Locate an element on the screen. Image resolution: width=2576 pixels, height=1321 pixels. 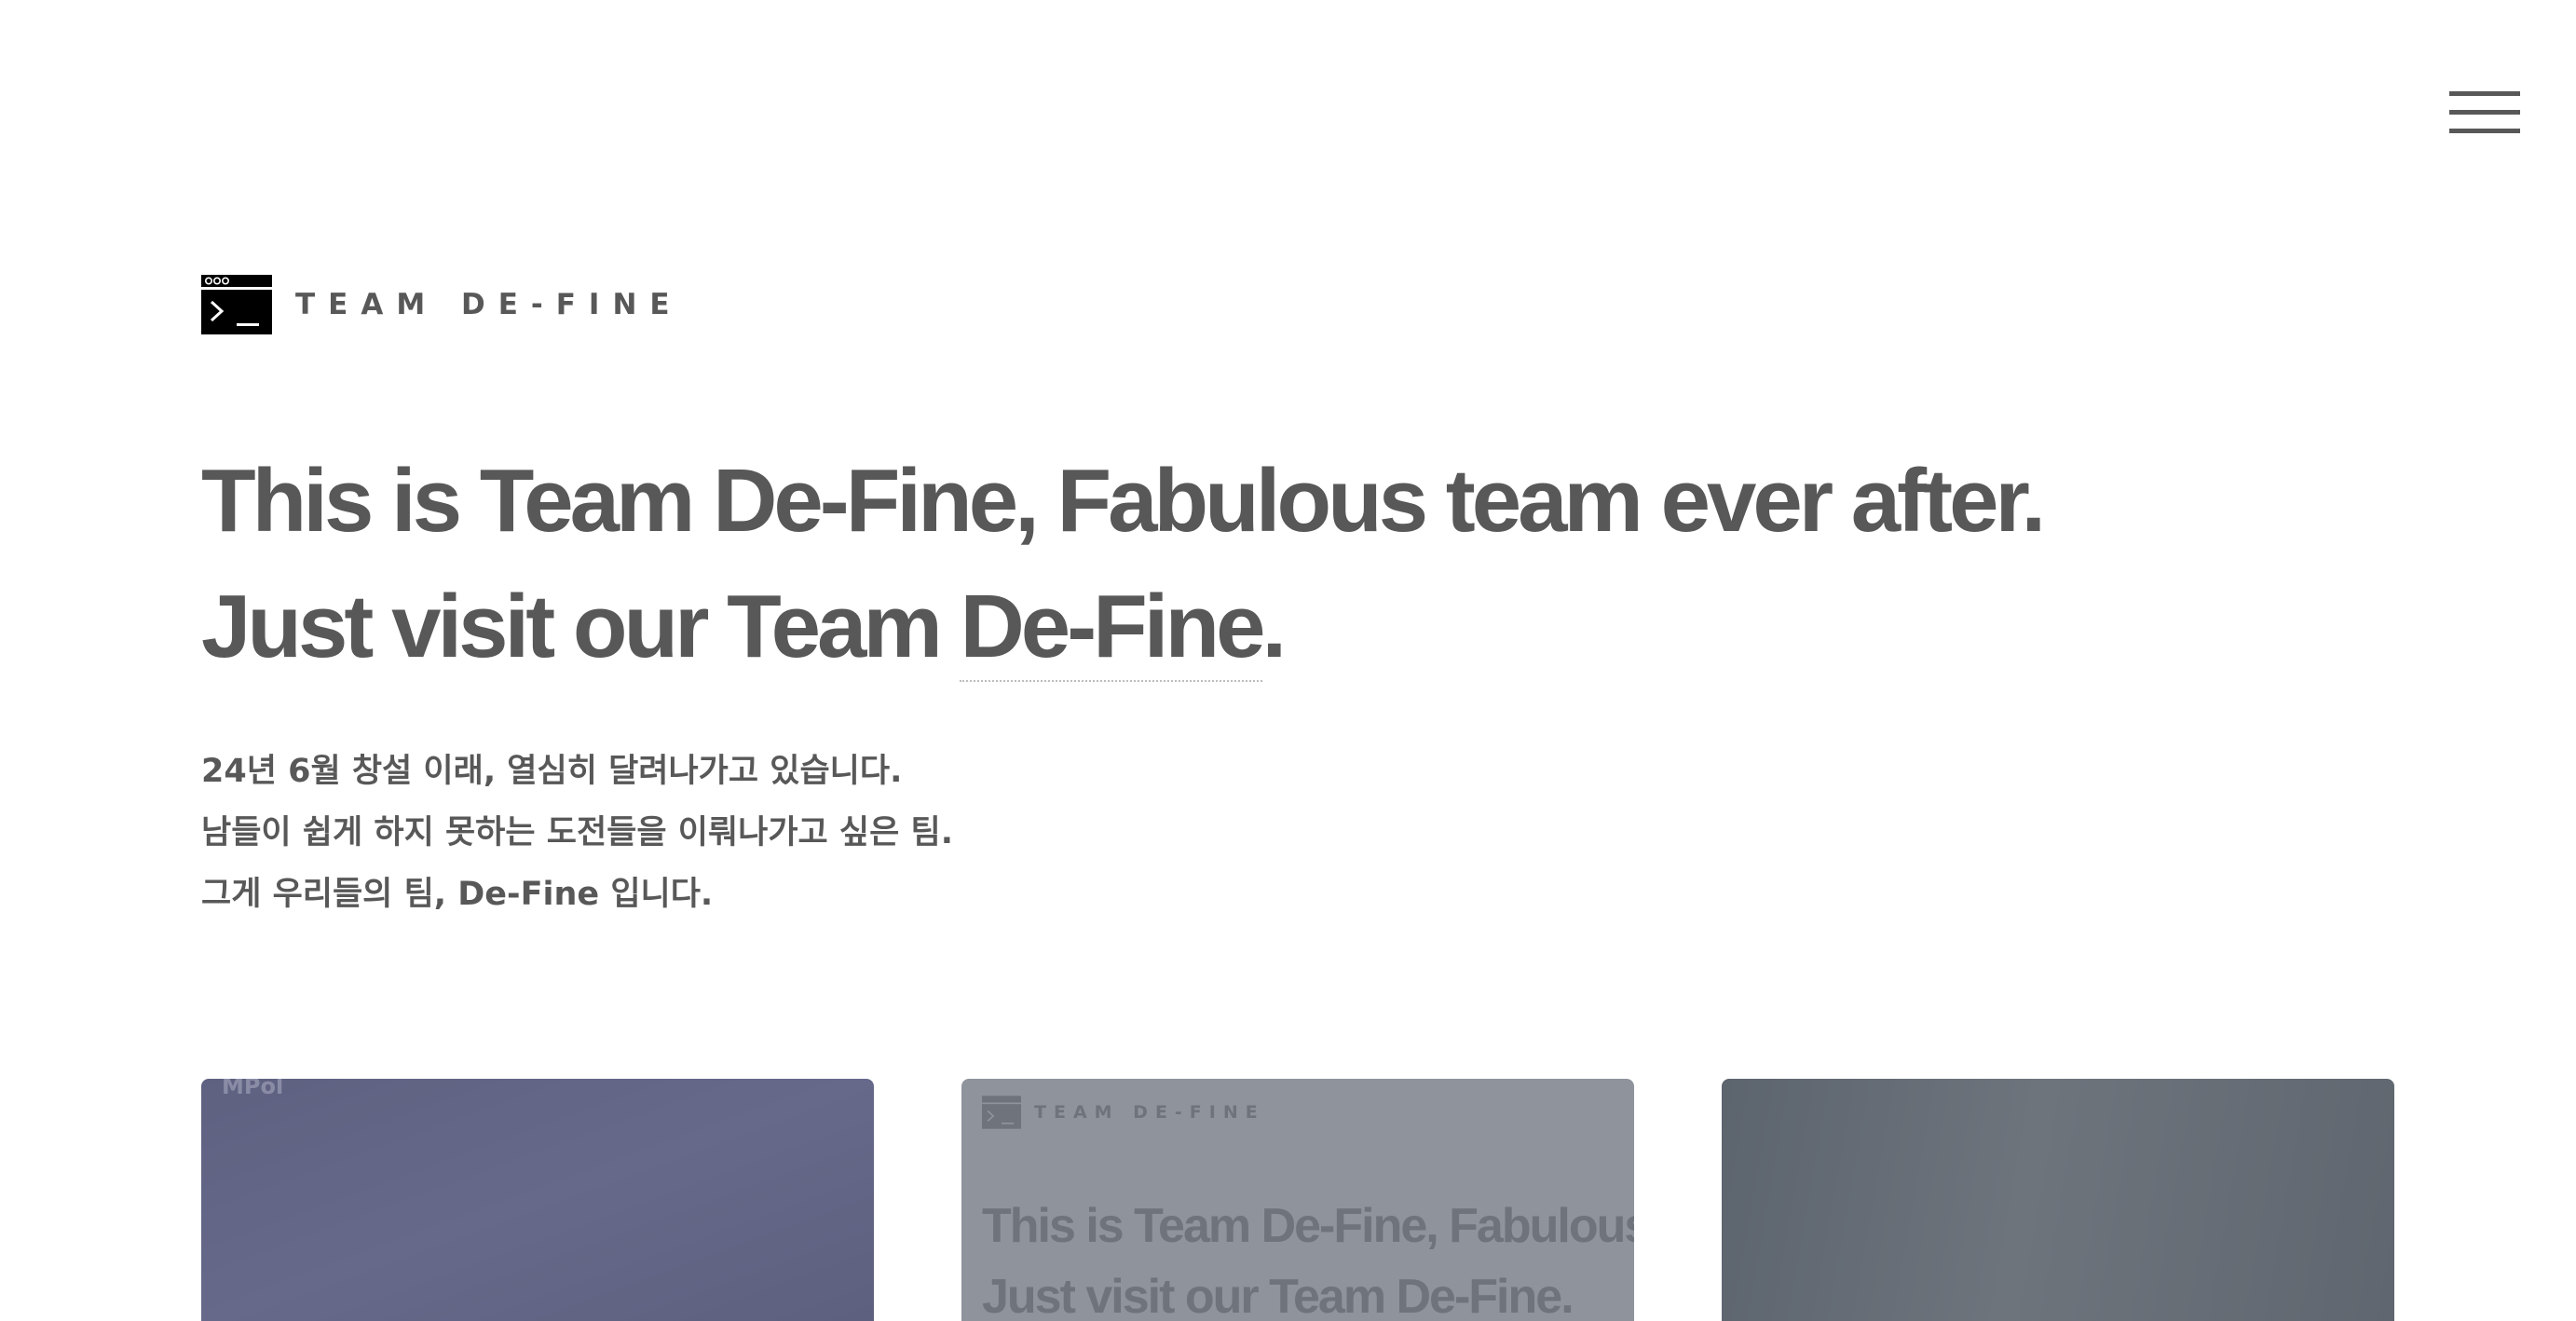
team-link: De-Fine is located at coordinates (1113, 629).